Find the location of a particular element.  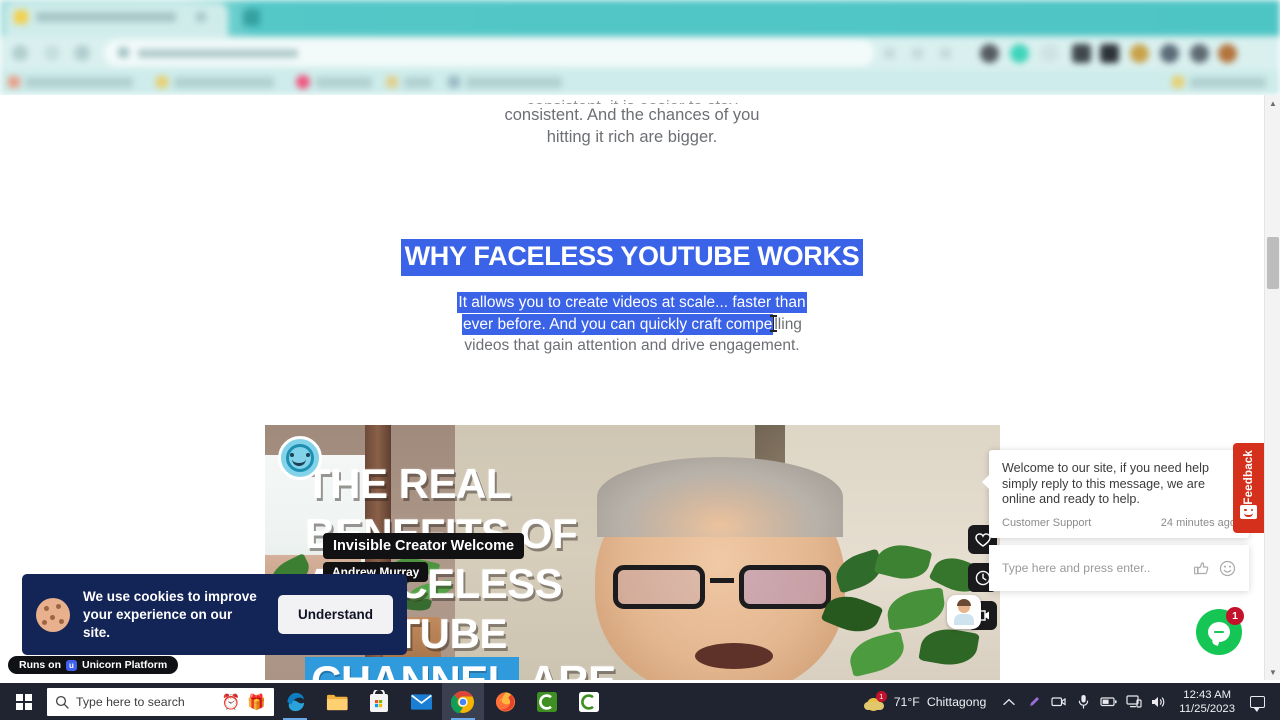

back-button is located at coordinates (20, 53).